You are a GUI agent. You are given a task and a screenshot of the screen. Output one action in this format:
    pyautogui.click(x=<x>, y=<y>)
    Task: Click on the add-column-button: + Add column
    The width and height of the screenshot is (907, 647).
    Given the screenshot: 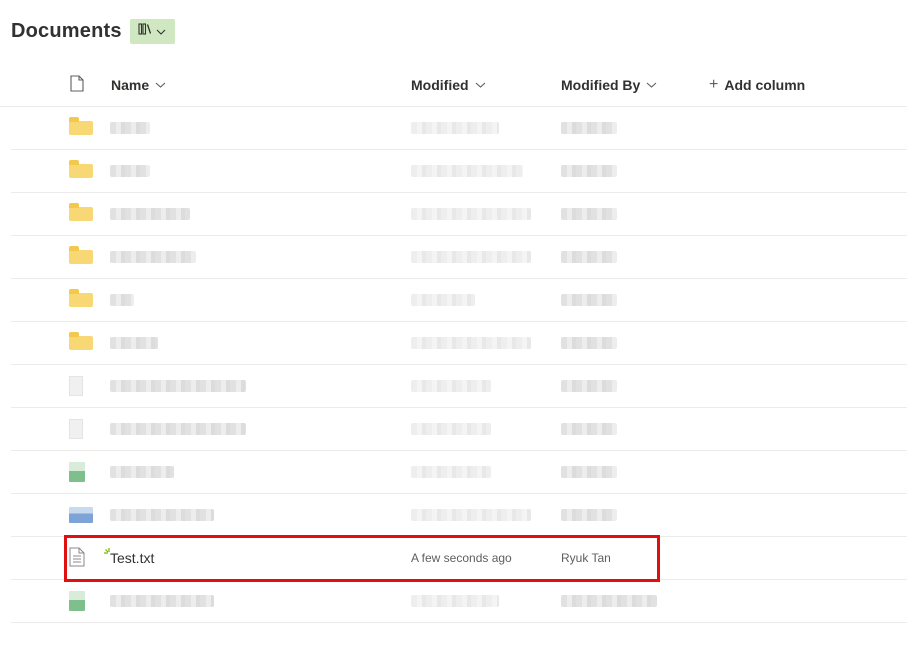 What is the action you would take?
    pyautogui.click(x=757, y=85)
    